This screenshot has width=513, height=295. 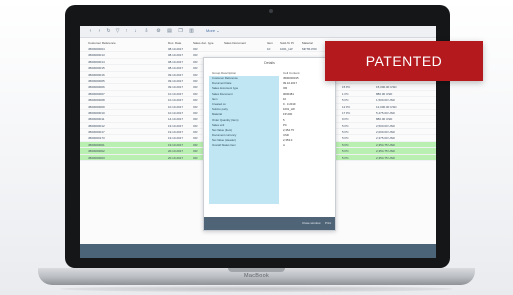 I want to click on refresh-icon: ↻, so click(x=108, y=31).